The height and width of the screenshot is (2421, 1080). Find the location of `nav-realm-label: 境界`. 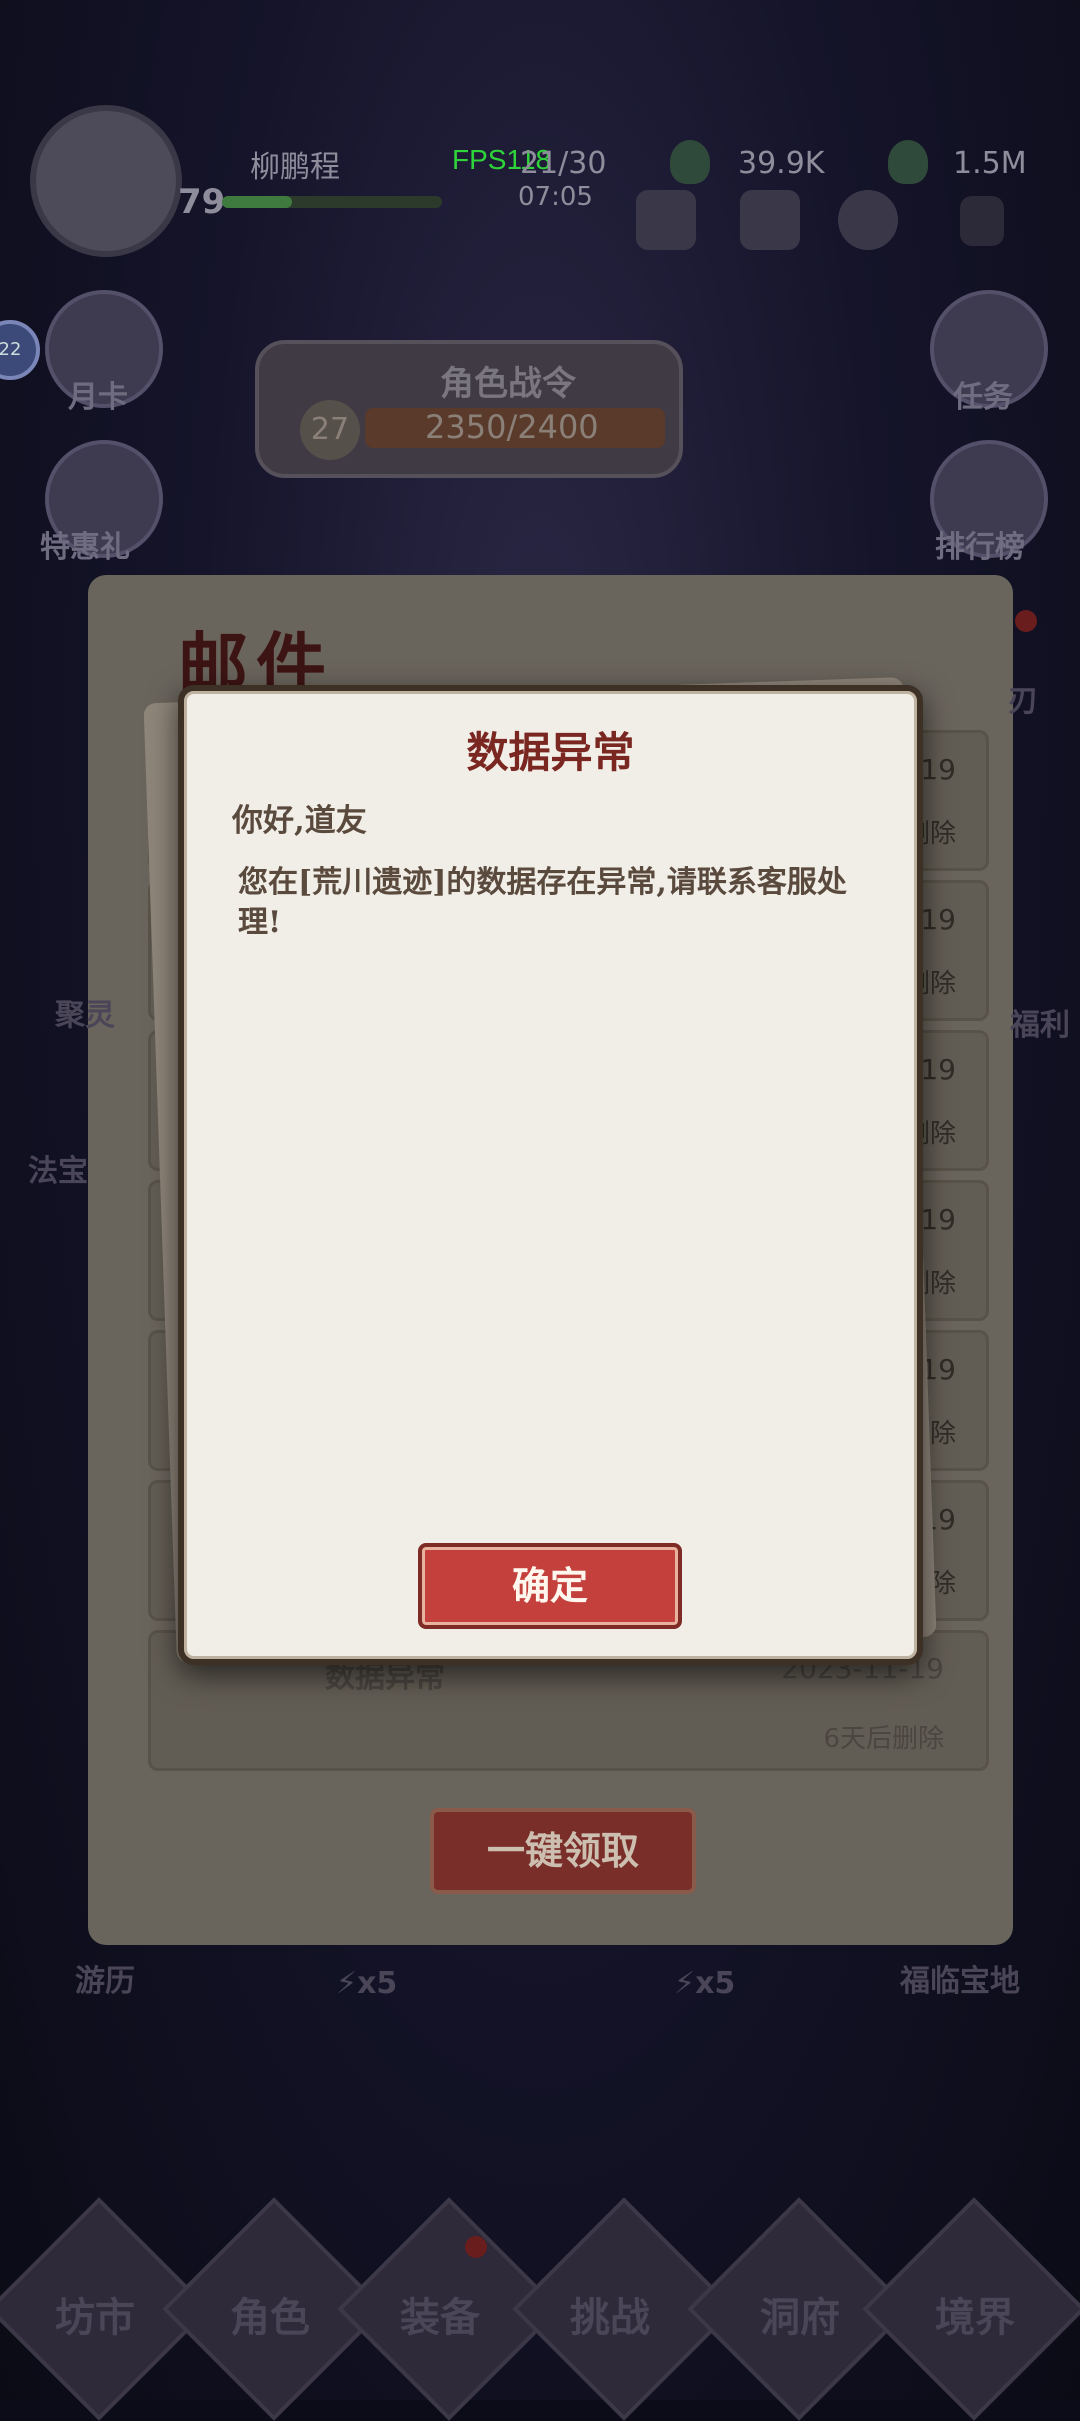

nav-realm-label: 境界 is located at coordinates (975, 2317).